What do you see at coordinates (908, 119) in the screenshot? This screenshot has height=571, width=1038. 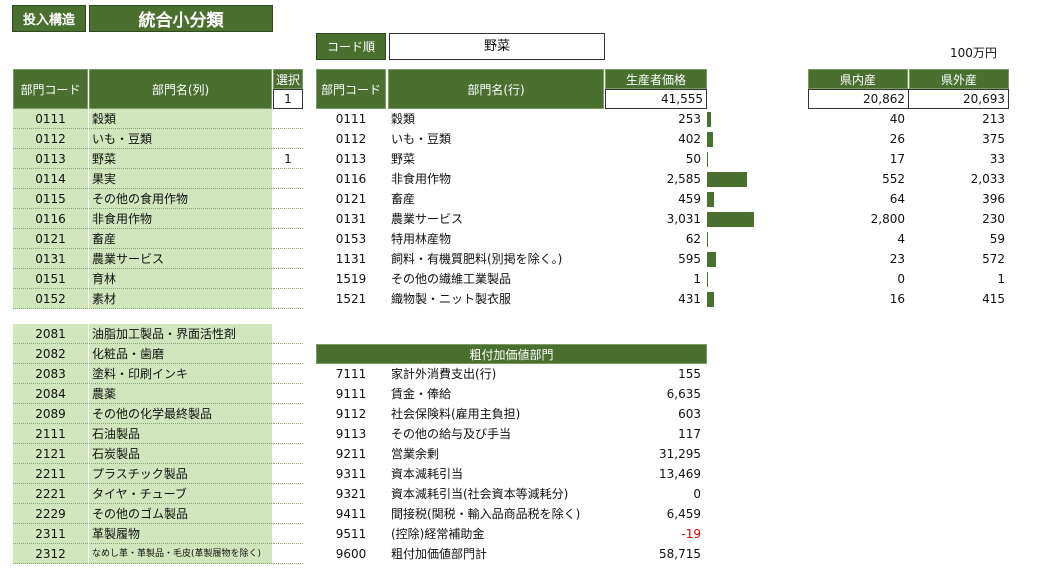 I see `table-row: 40 213` at bounding box center [908, 119].